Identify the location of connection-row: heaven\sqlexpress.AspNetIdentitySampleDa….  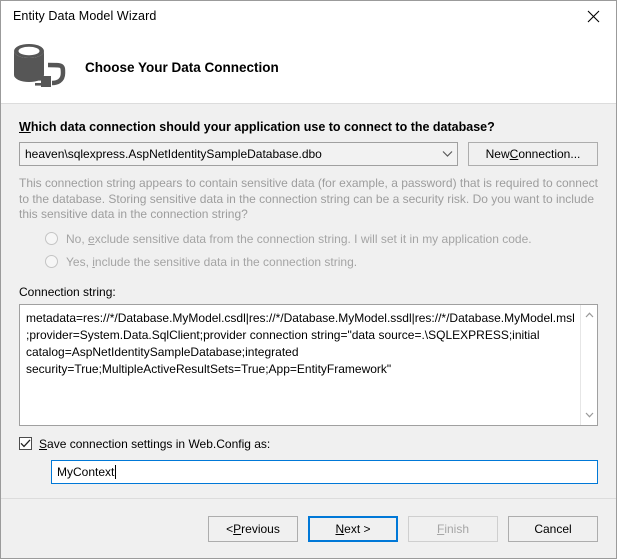
(308, 154).